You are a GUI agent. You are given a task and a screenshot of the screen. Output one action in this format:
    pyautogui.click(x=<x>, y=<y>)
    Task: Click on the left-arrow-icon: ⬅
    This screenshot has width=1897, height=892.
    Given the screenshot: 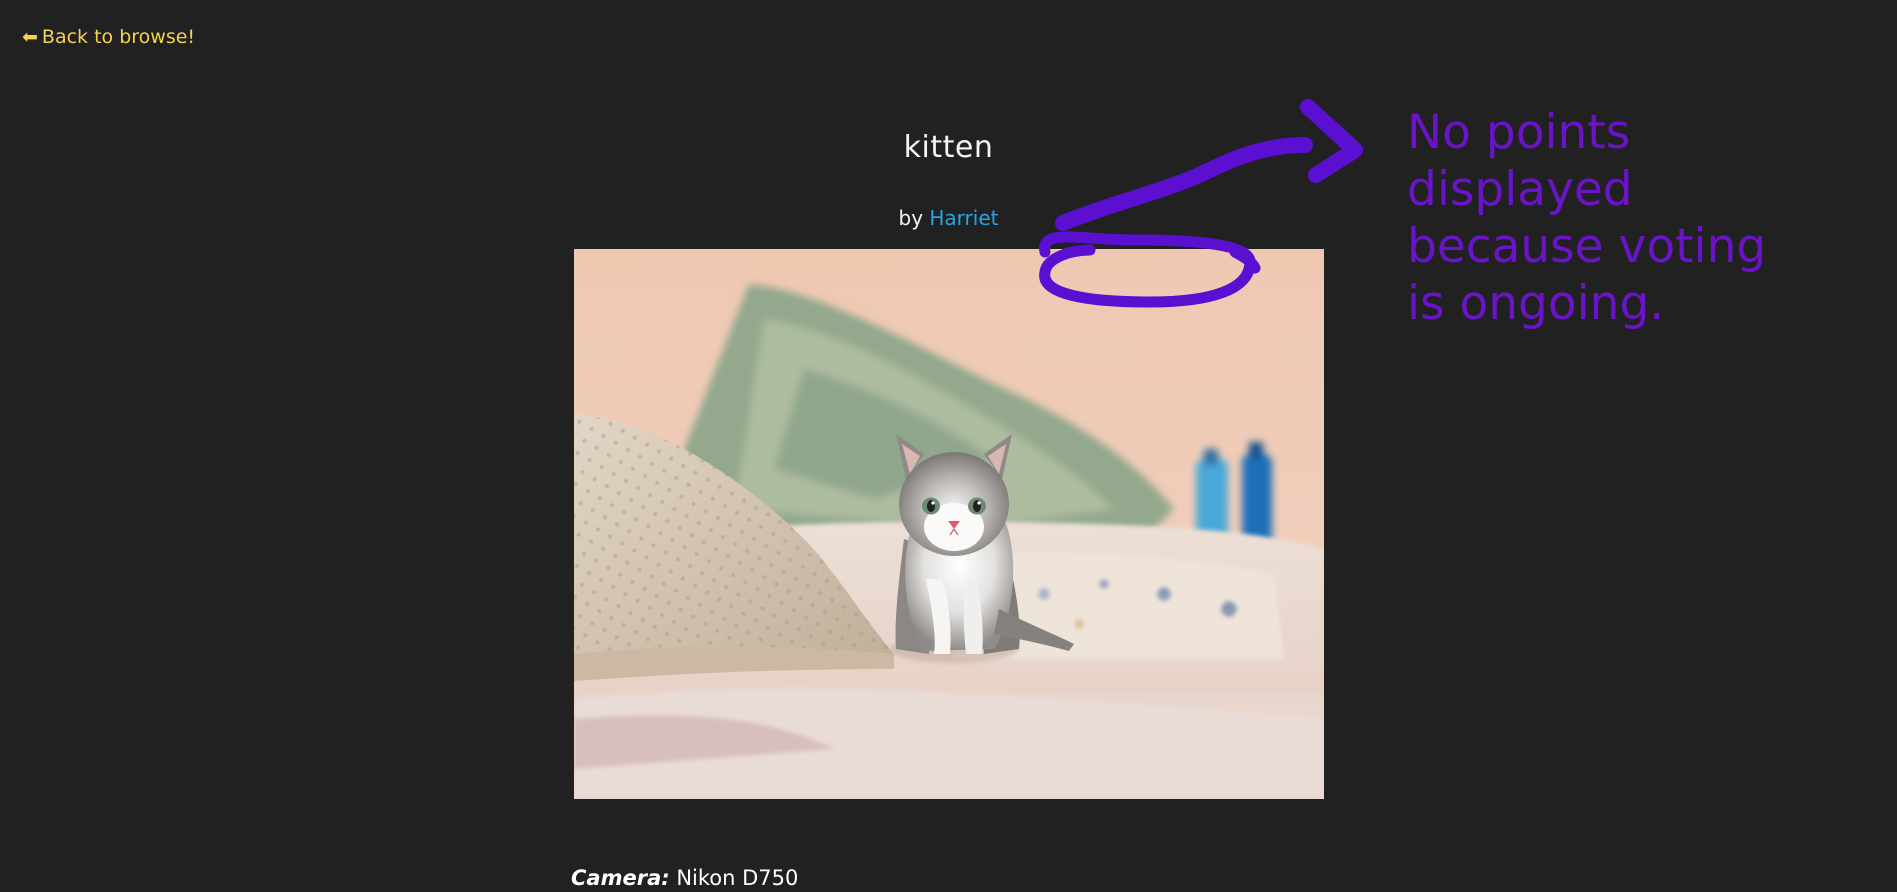 What is the action you would take?
    pyautogui.click(x=30, y=37)
    